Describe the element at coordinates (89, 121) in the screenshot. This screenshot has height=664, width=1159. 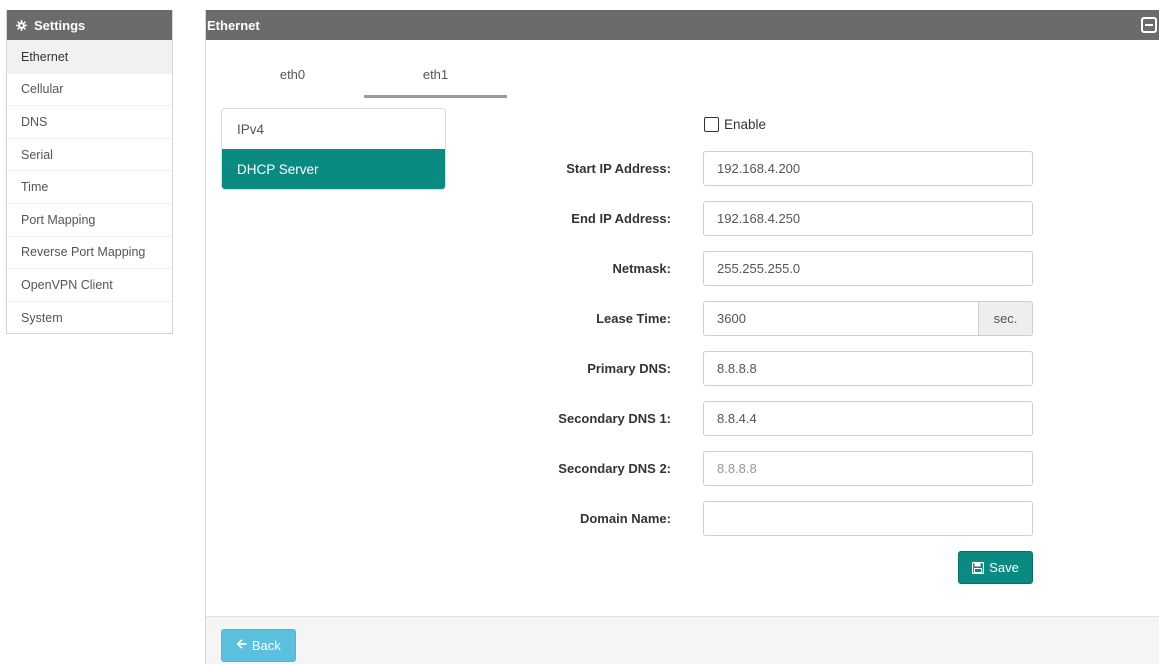
I see `sidebar-item-dns: DNS` at that location.